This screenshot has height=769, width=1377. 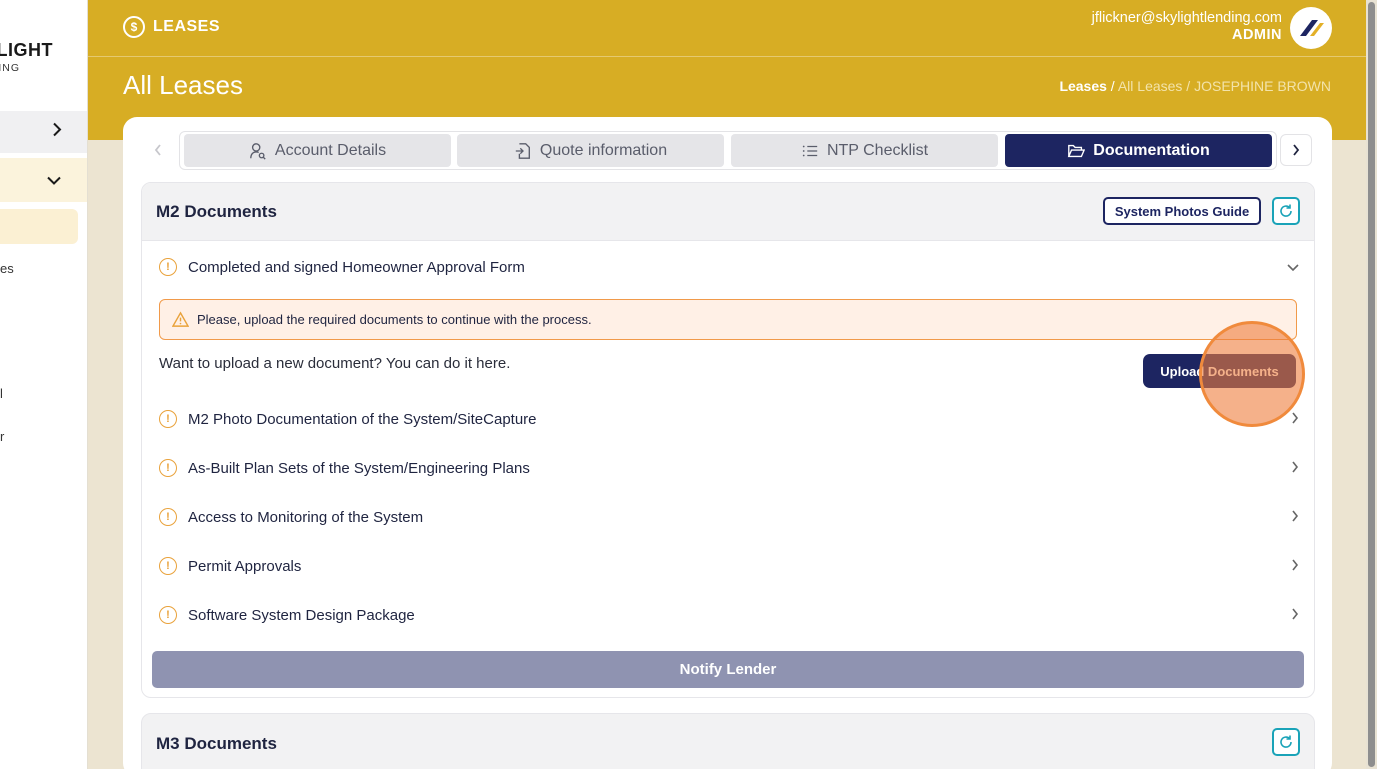 What do you see at coordinates (187, 26) in the screenshot?
I see `nav-leases-label: LEASES` at bounding box center [187, 26].